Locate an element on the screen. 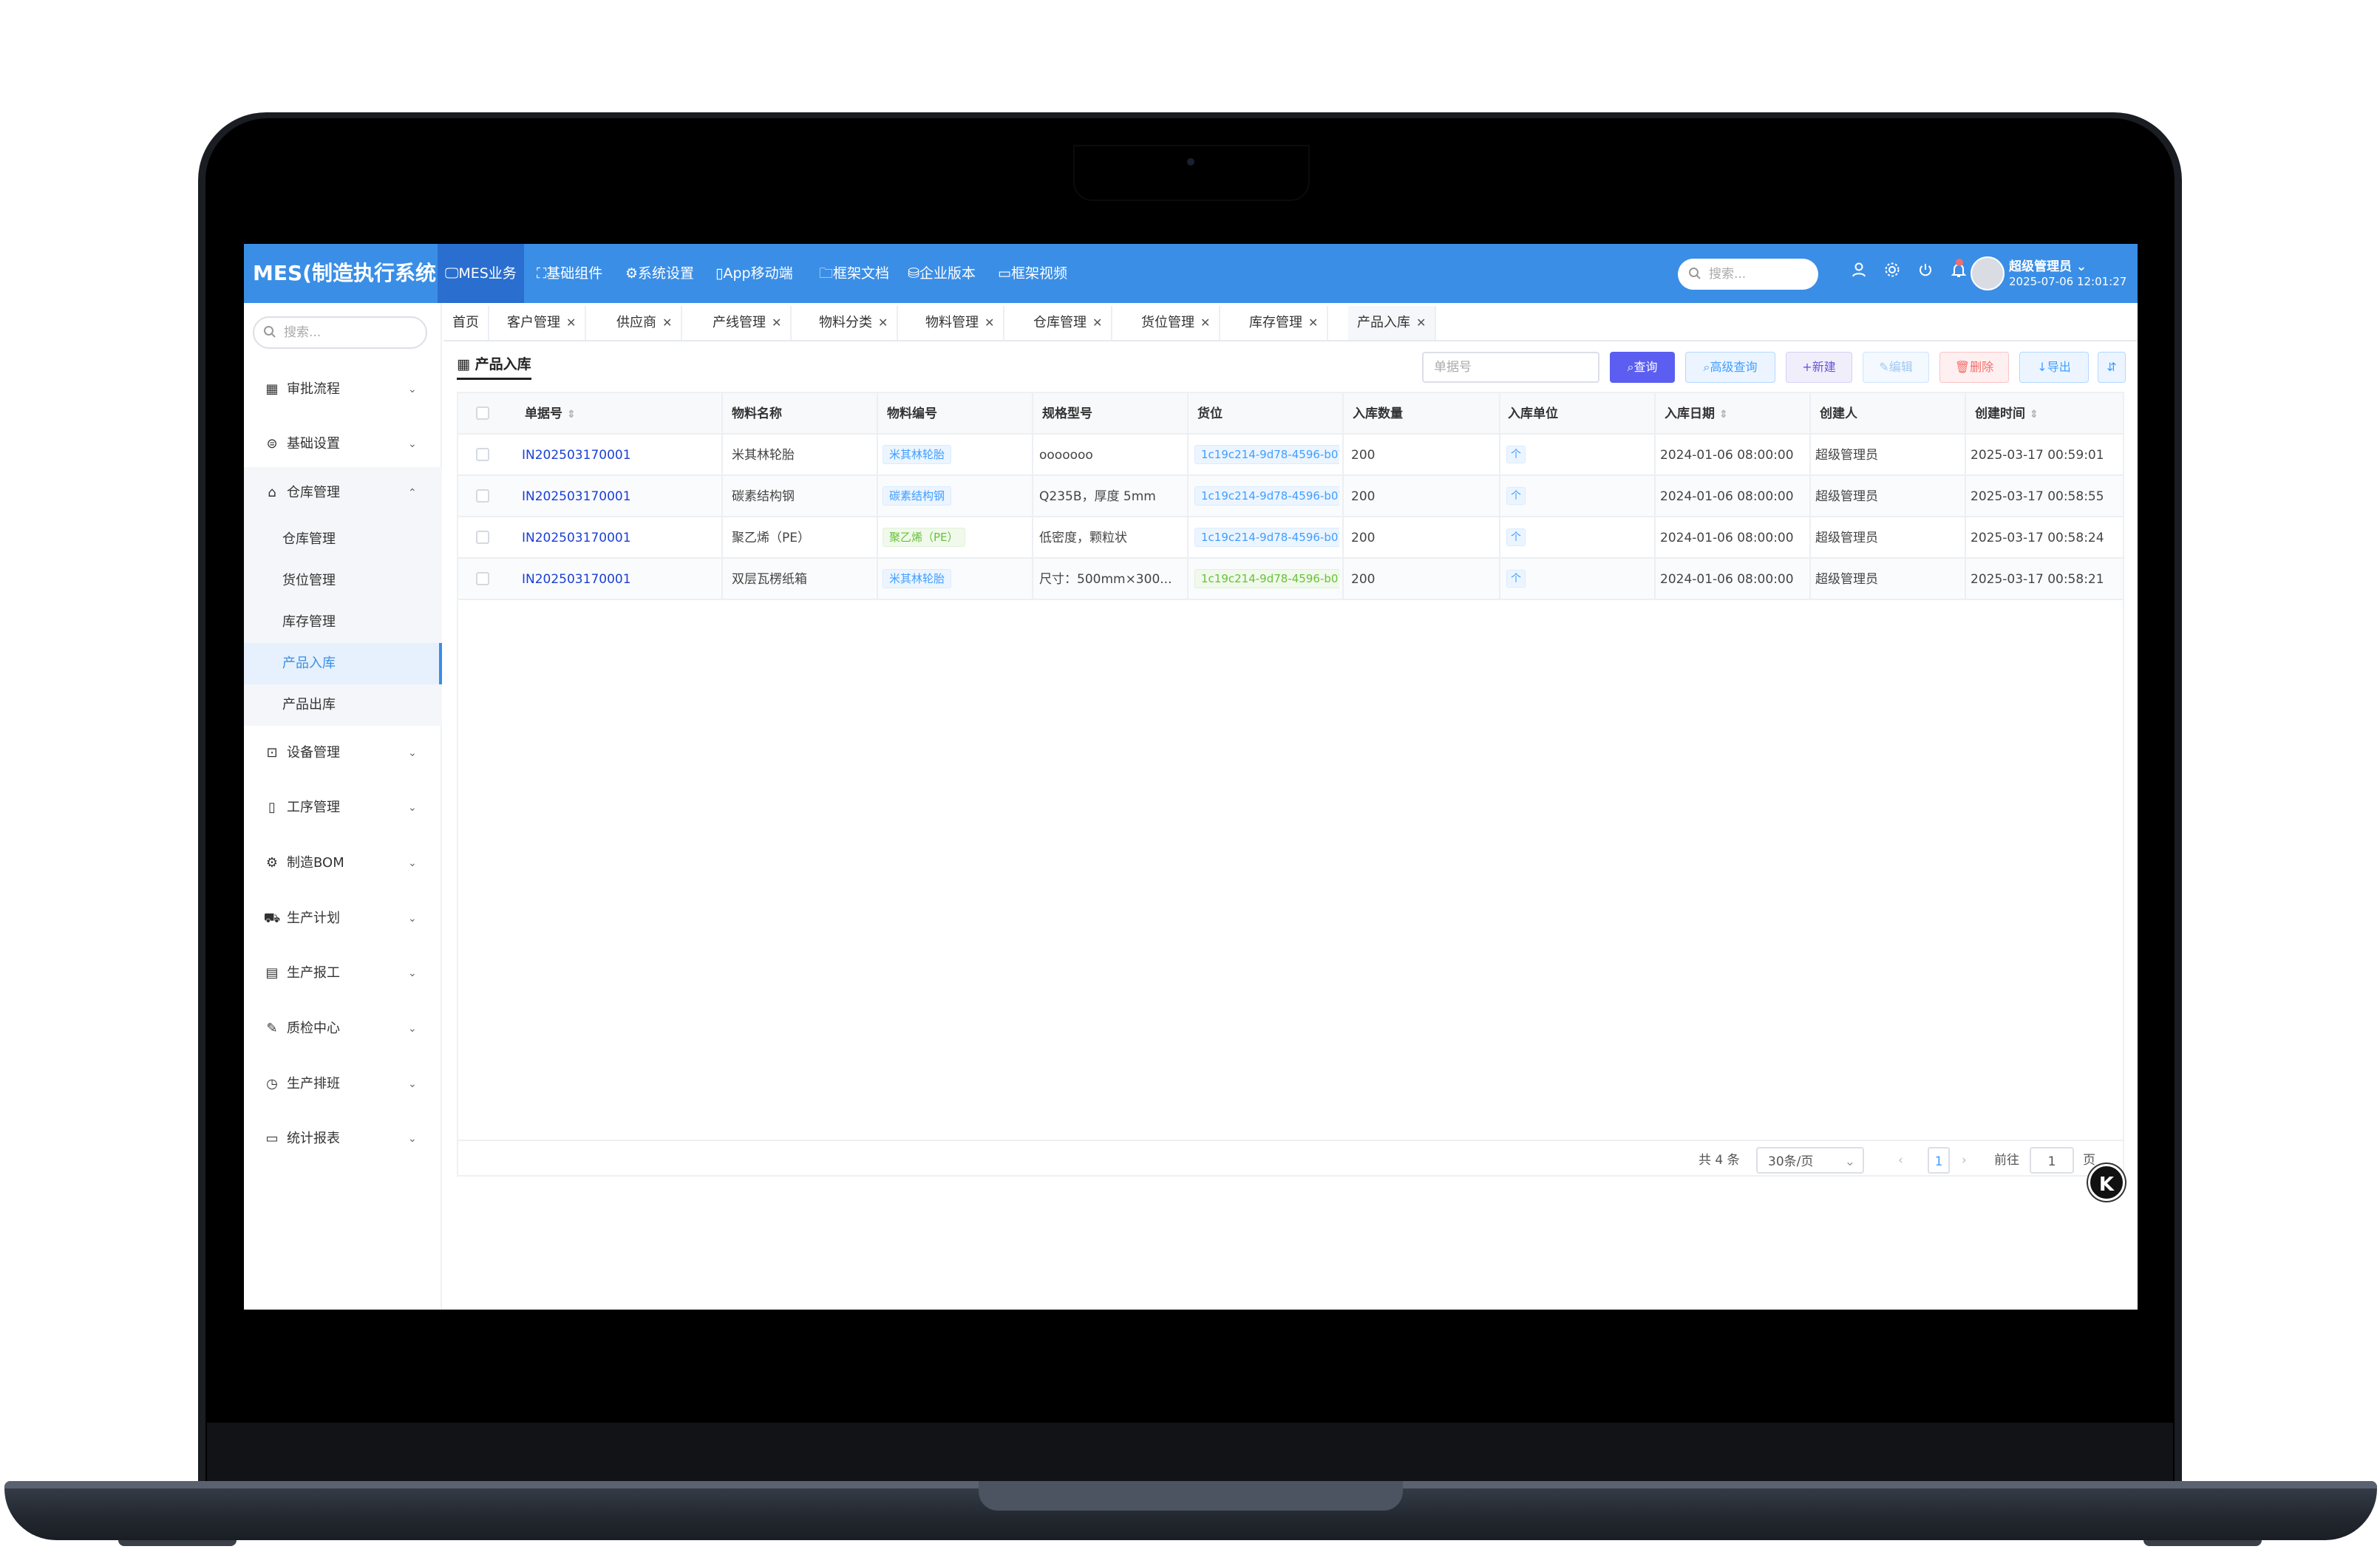  sidebar-item-statistics: ▭ 统计报表 ⌄ is located at coordinates (343, 1139).